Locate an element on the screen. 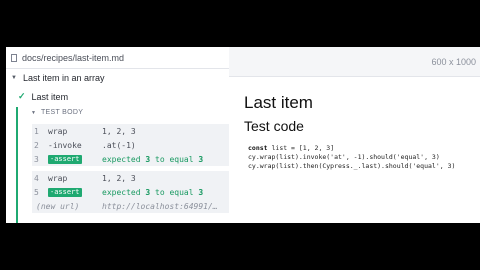  code-line: const list = [1, 2, 3] is located at coordinates (291, 148).